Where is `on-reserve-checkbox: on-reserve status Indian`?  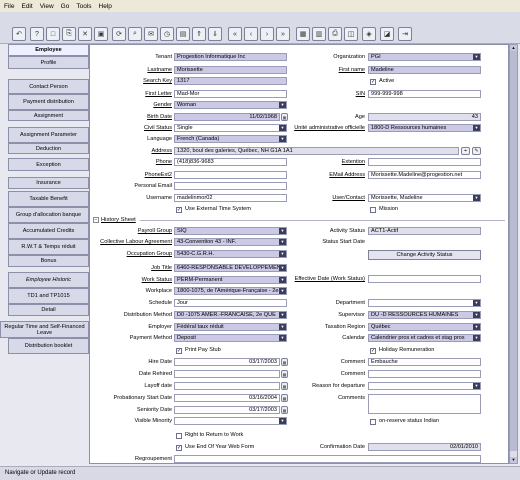 on-reserve-checkbox: on-reserve status Indian is located at coordinates (404, 421).